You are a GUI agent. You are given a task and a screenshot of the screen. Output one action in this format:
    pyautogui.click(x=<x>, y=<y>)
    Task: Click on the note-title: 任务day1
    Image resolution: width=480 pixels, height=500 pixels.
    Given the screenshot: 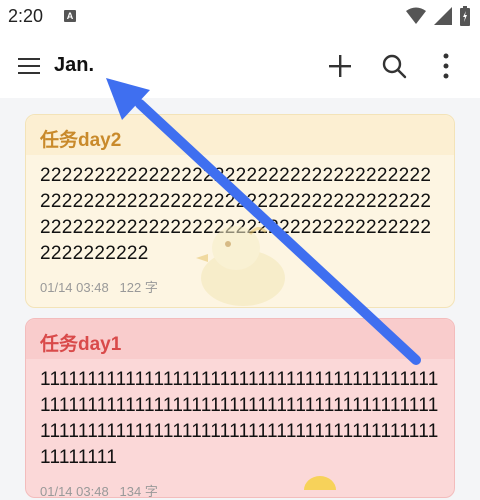 What is the action you would take?
    pyautogui.click(x=81, y=344)
    